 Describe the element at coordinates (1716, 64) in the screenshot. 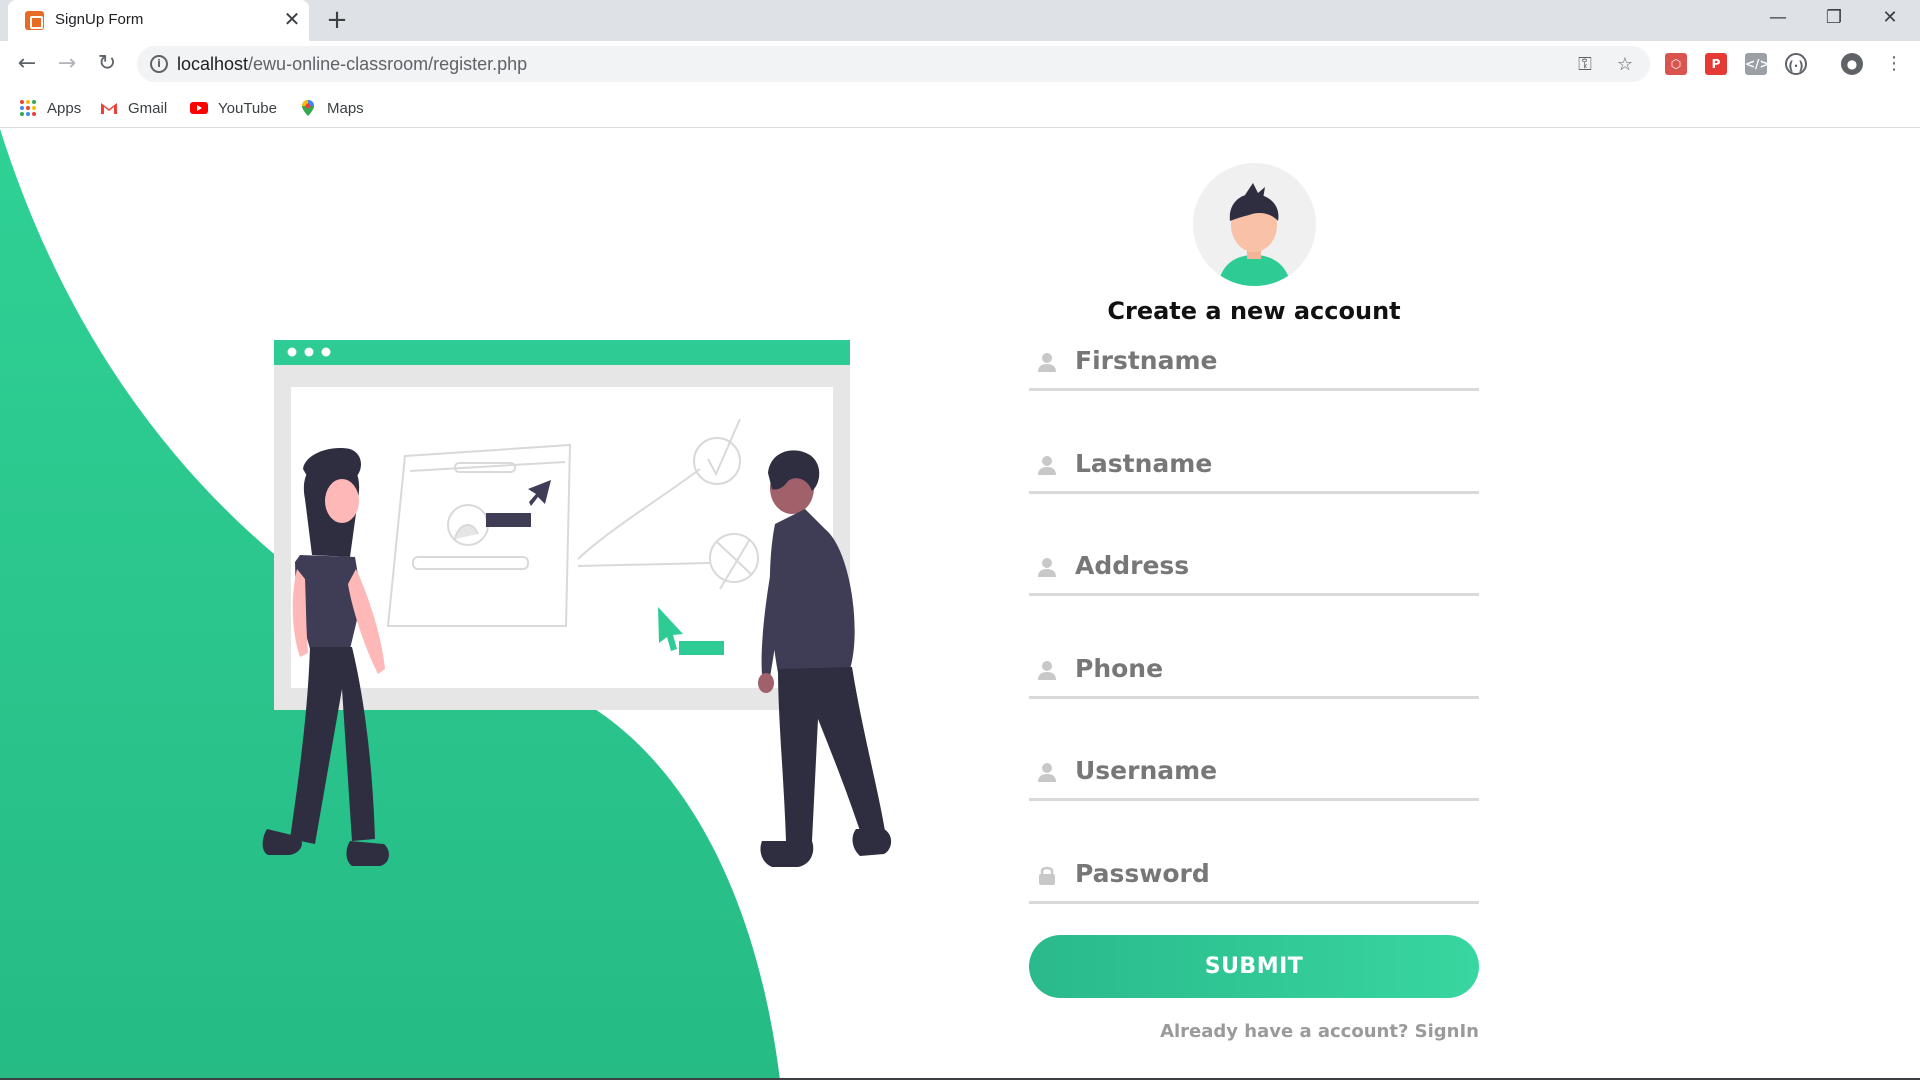

I see `p-extension-icon: P` at that location.